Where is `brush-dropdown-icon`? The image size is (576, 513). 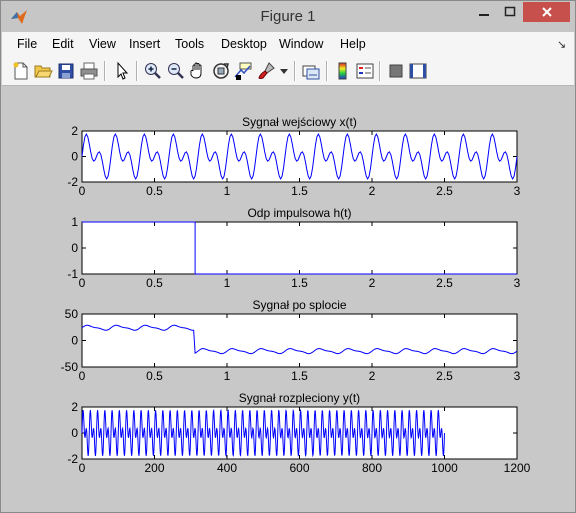 brush-dropdown-icon is located at coordinates (284, 72).